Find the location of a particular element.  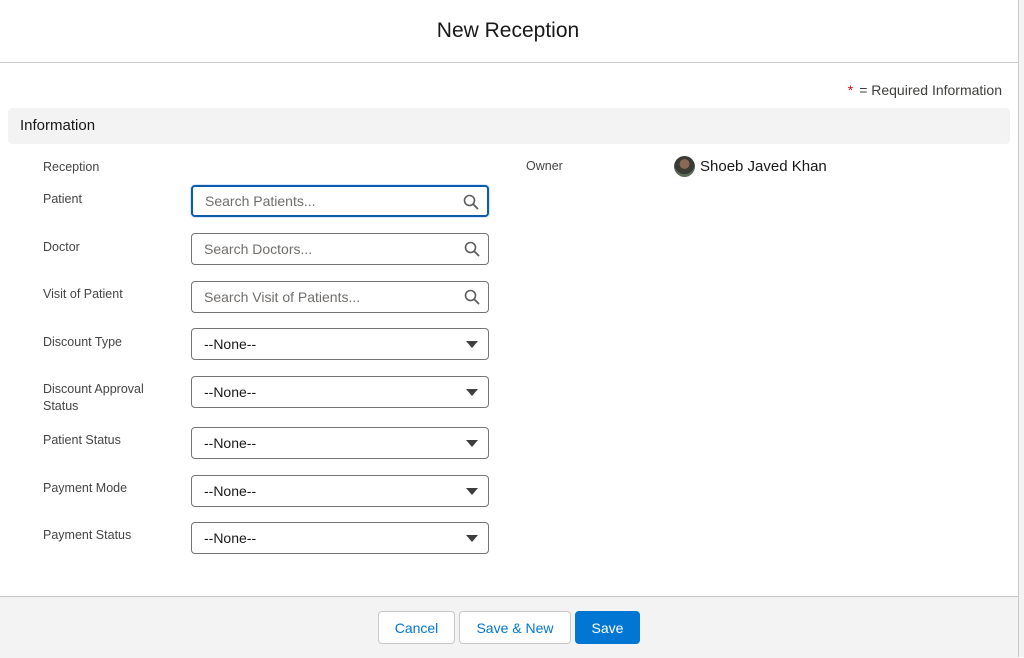

visit-of-patient-label: Visit of Patient is located at coordinates (83, 294).